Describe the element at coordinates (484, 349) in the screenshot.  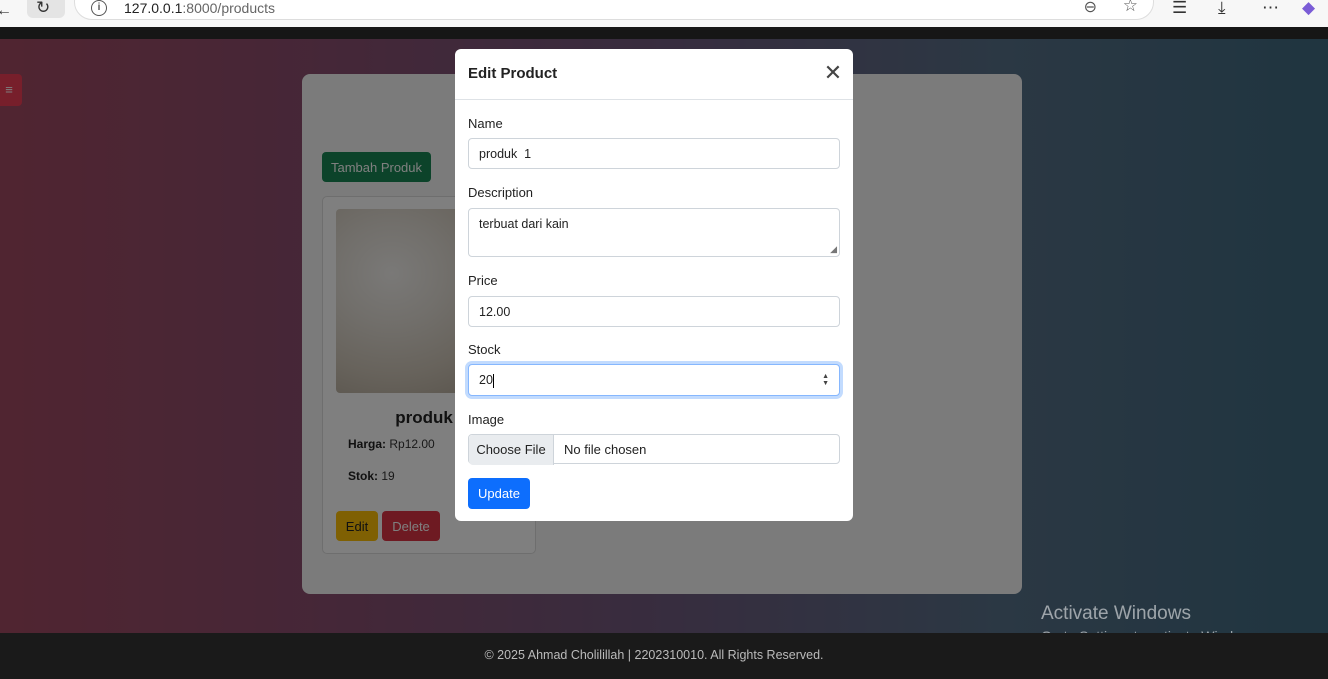
I see `stock-label: Stock` at that location.